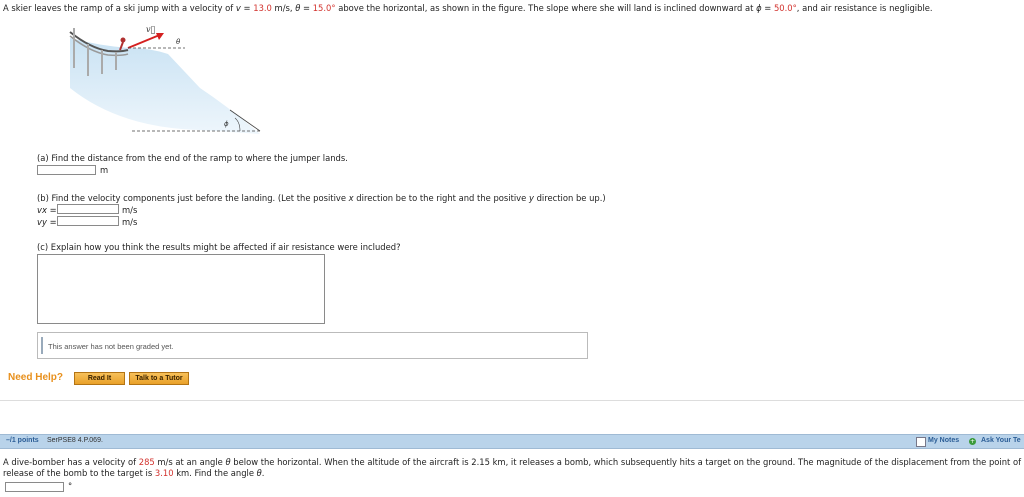 This screenshot has width=1024, height=497. What do you see at coordinates (972, 441) in the screenshot?
I see `plus-icon: +` at bounding box center [972, 441].